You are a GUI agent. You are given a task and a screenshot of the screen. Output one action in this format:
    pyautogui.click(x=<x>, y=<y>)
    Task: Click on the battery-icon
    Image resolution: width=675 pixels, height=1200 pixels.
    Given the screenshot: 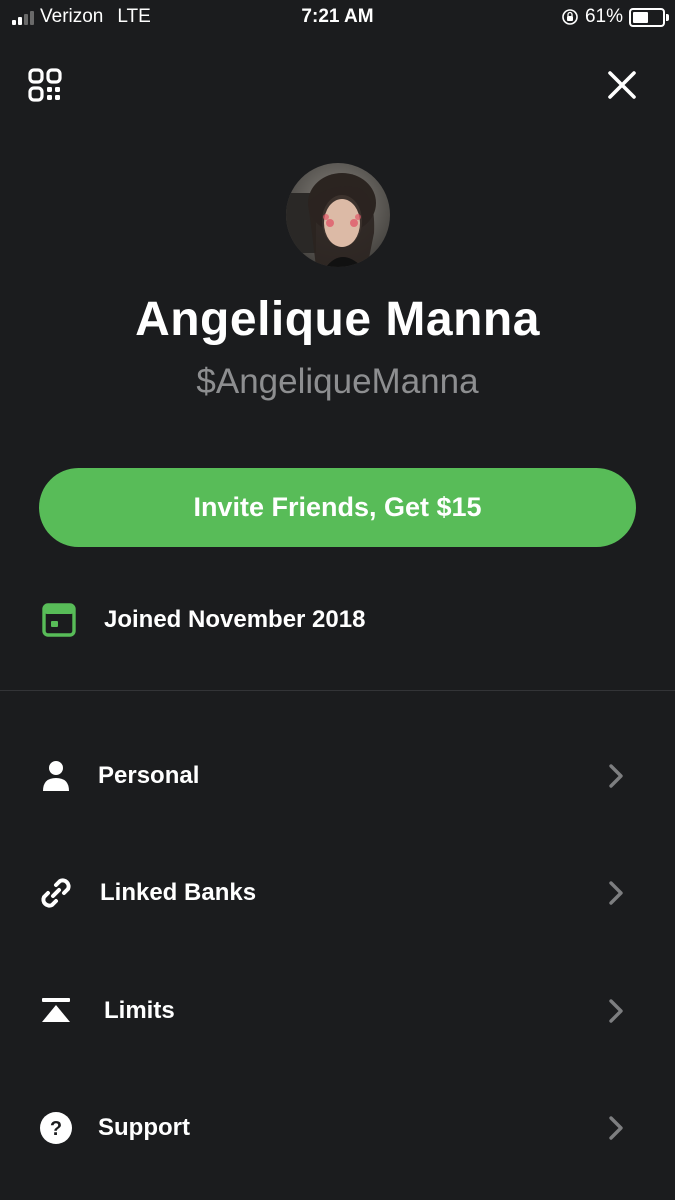 What is the action you would take?
    pyautogui.click(x=649, y=17)
    